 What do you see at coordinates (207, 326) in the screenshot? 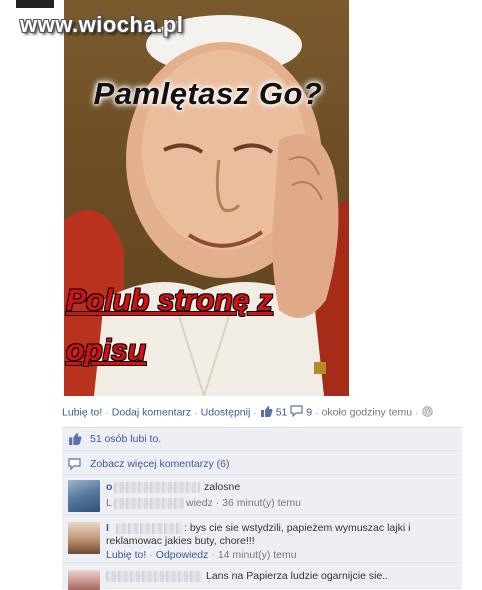
I see `caption-bottom: Polub stronę z opisu` at bounding box center [207, 326].